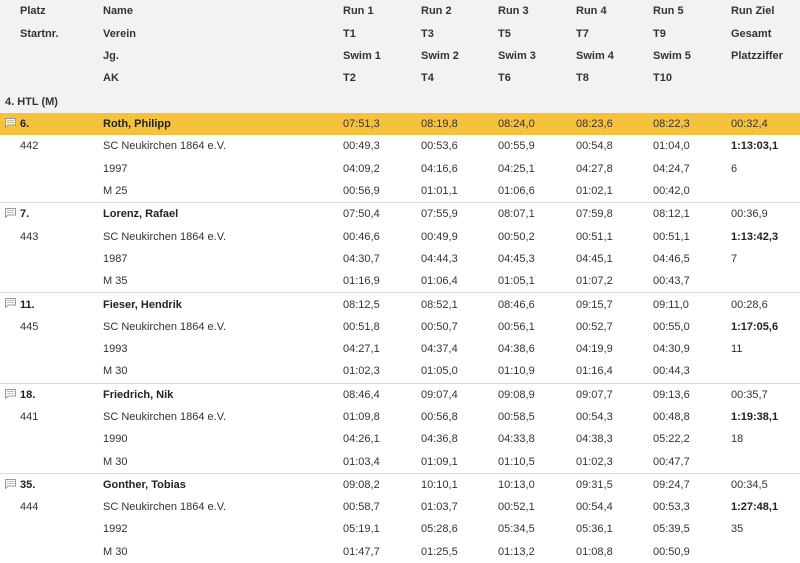 The image size is (800, 563). Describe the element at coordinates (29, 417) in the screenshot. I see `start-number: 441` at that location.